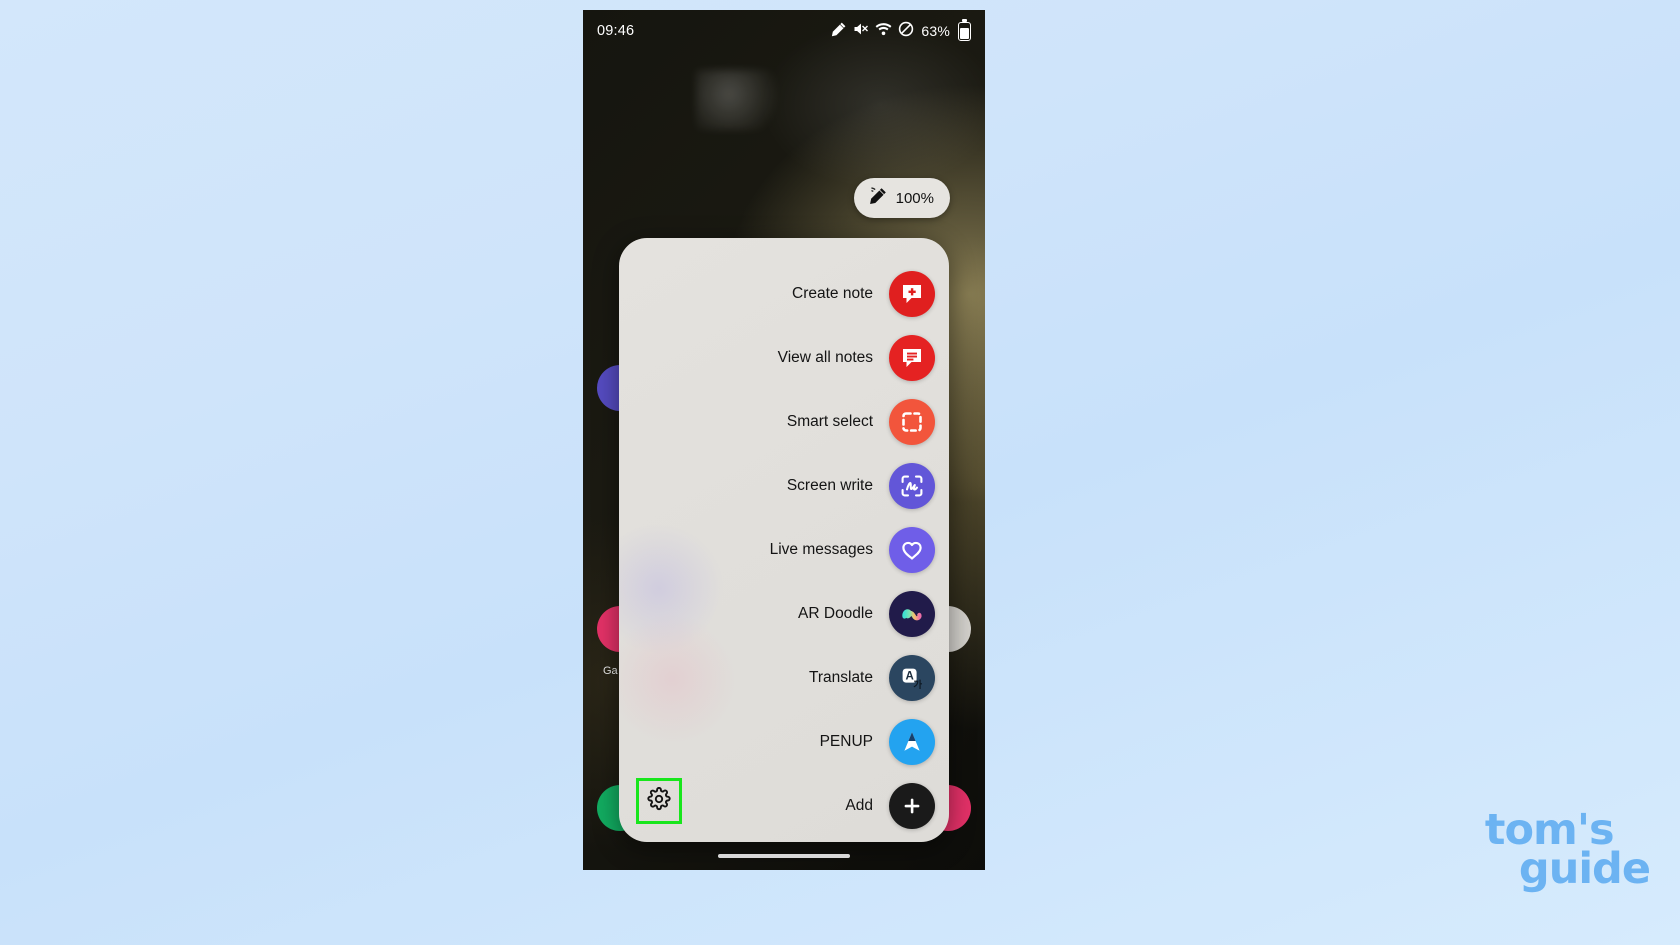  Describe the element at coordinates (861, 31) in the screenshot. I see `mute-icon` at that location.